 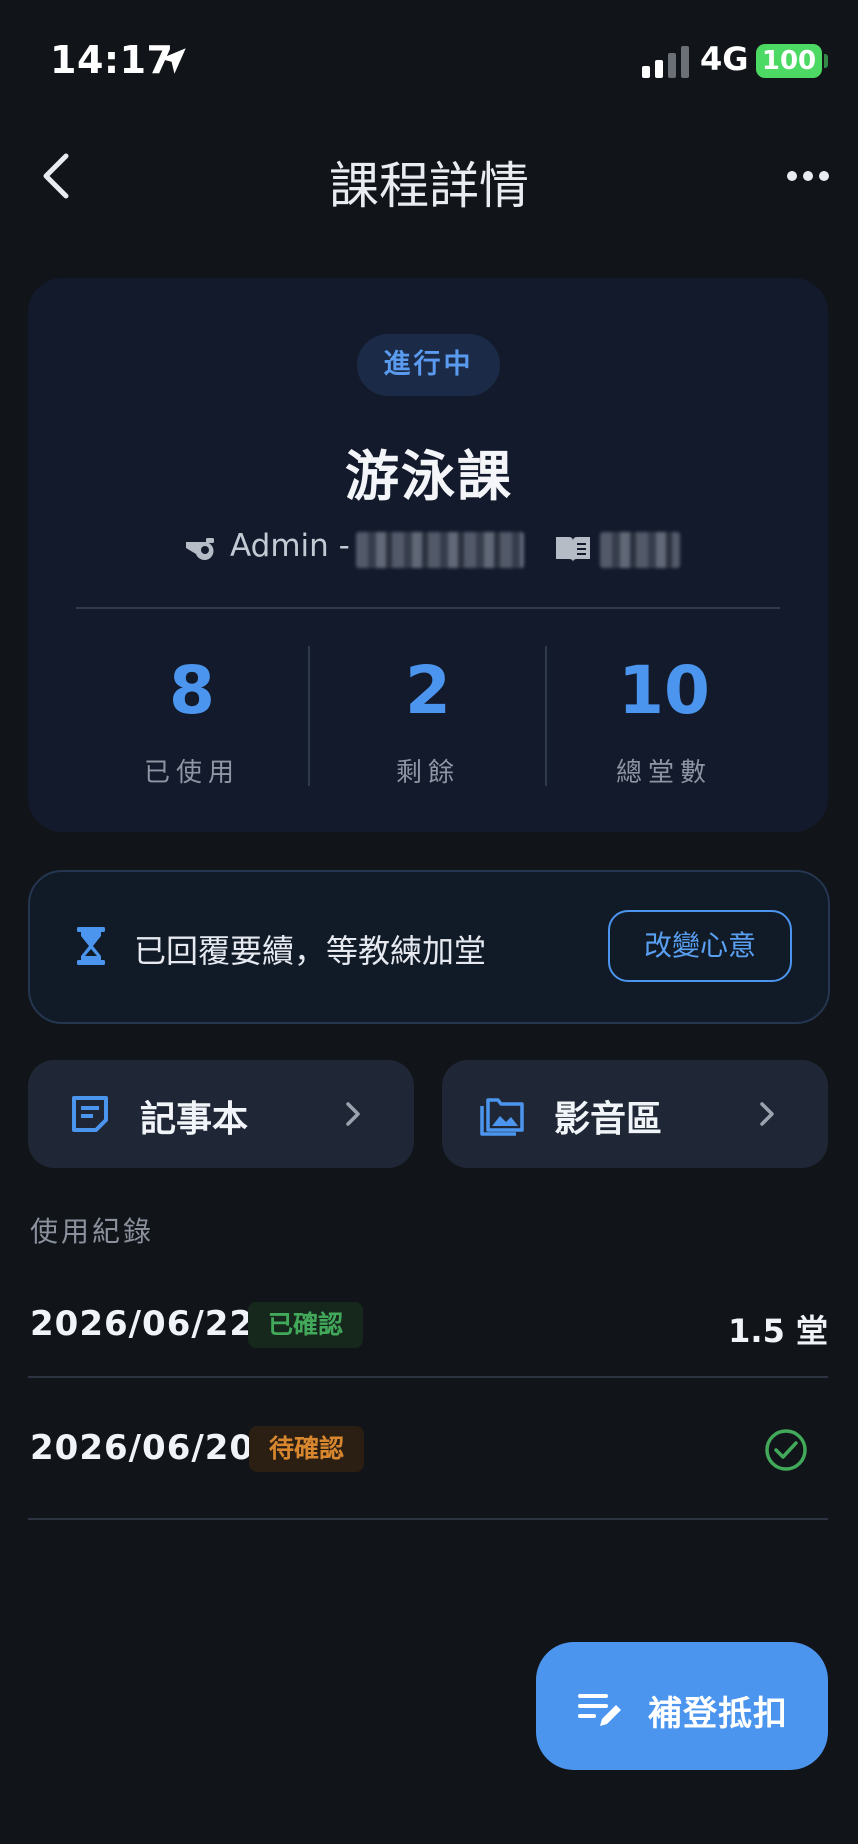 What do you see at coordinates (90, 1114) in the screenshot?
I see `note-icon` at bounding box center [90, 1114].